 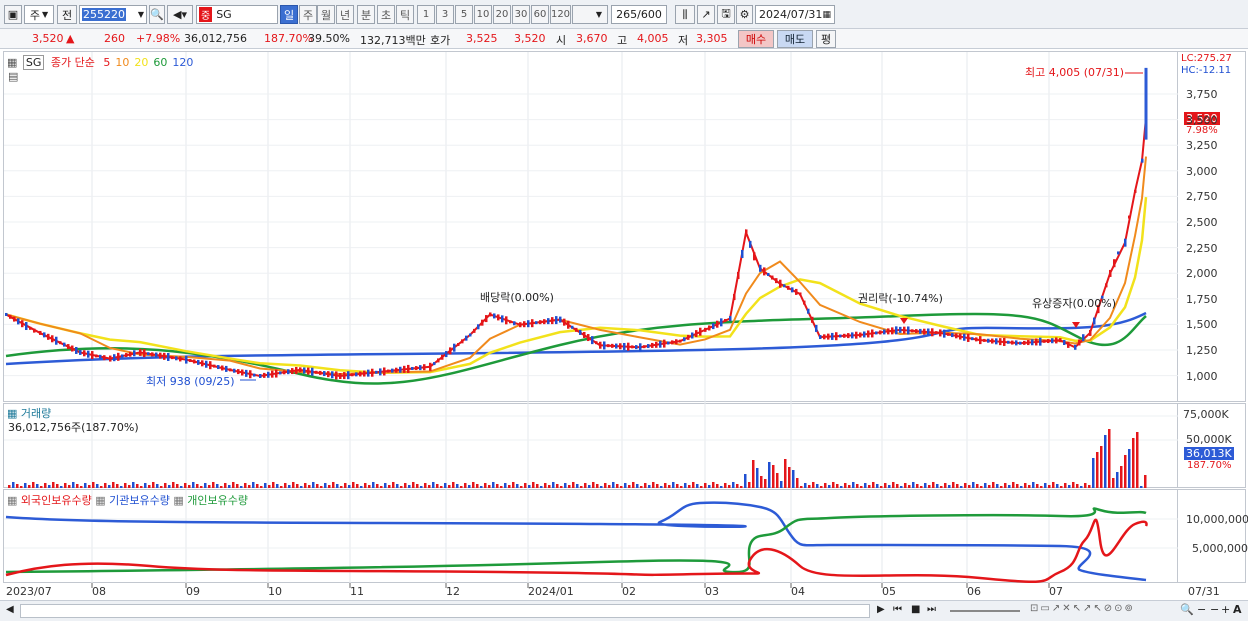 I want to click on institution-legend: 기관보유수량, so click(x=139, y=500).